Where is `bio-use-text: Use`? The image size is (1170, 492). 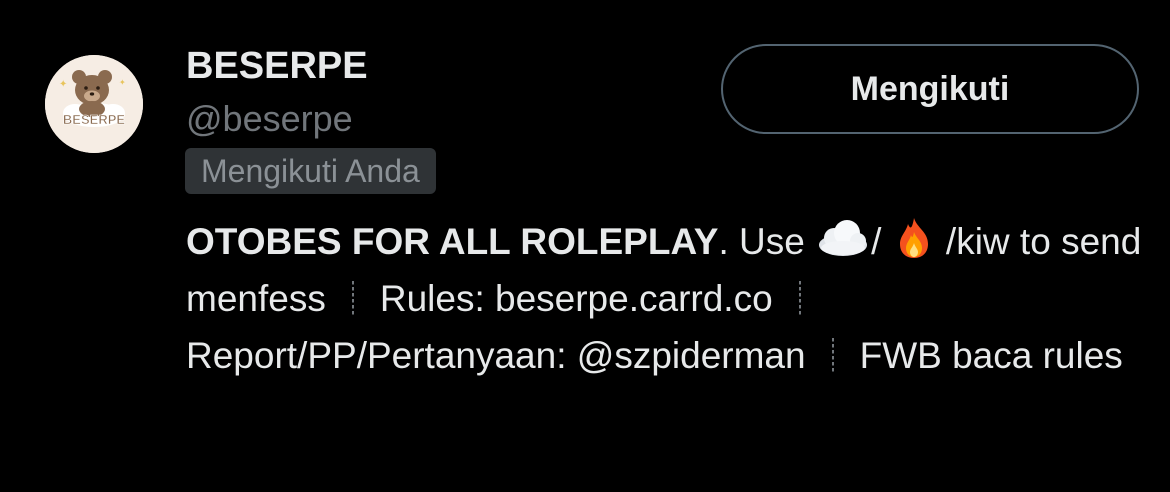 bio-use-text: Use is located at coordinates (772, 241).